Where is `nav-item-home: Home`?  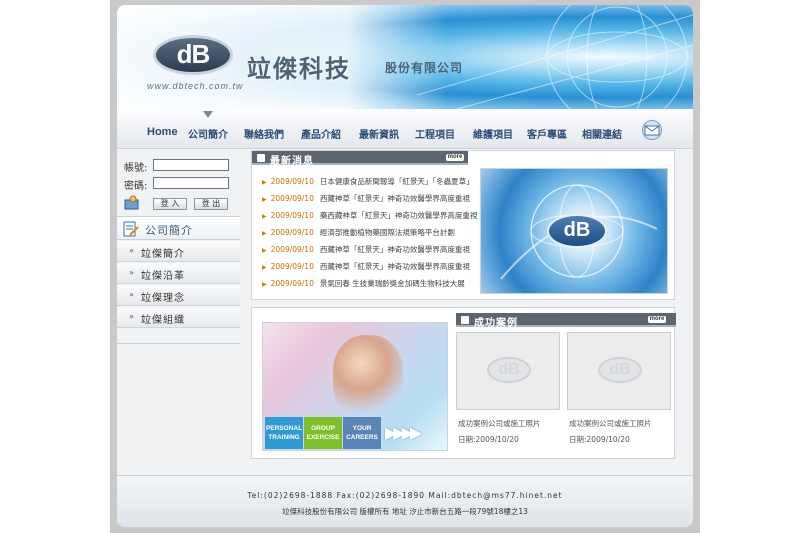 nav-item-home: Home is located at coordinates (162, 132).